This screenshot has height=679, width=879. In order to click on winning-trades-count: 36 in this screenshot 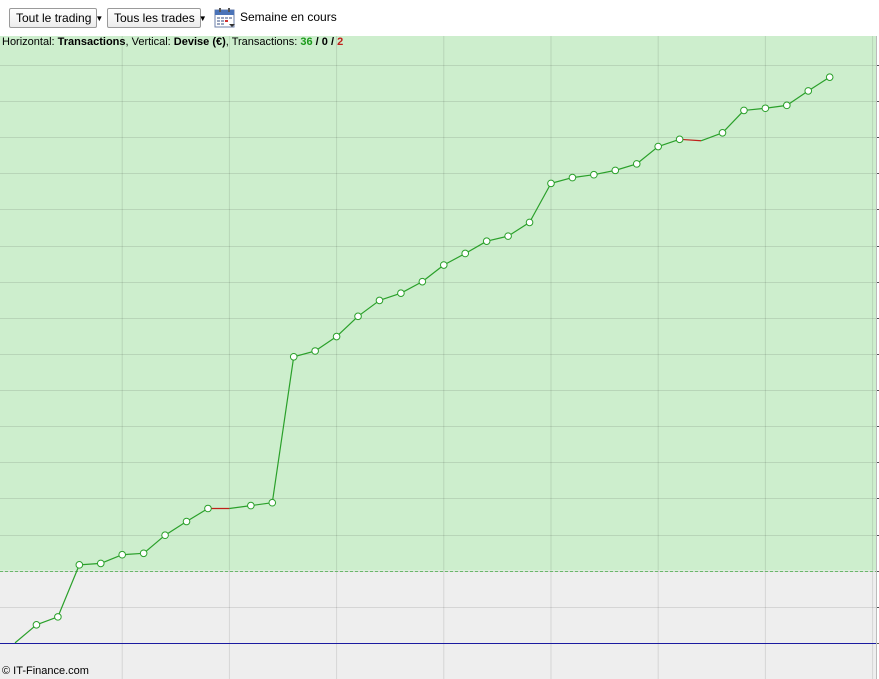, I will do `click(306, 42)`.